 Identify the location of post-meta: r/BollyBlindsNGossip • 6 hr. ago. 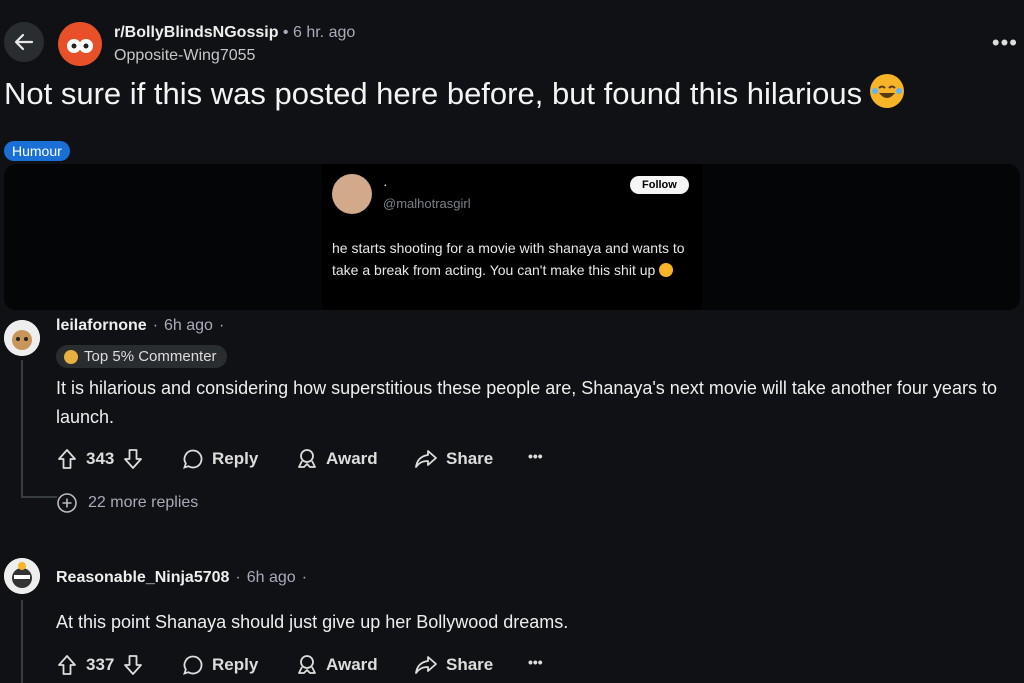
(234, 33).